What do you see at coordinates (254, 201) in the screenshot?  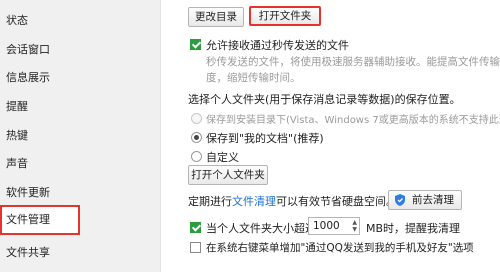 I see `file-cleanup-link: 文件清理` at bounding box center [254, 201].